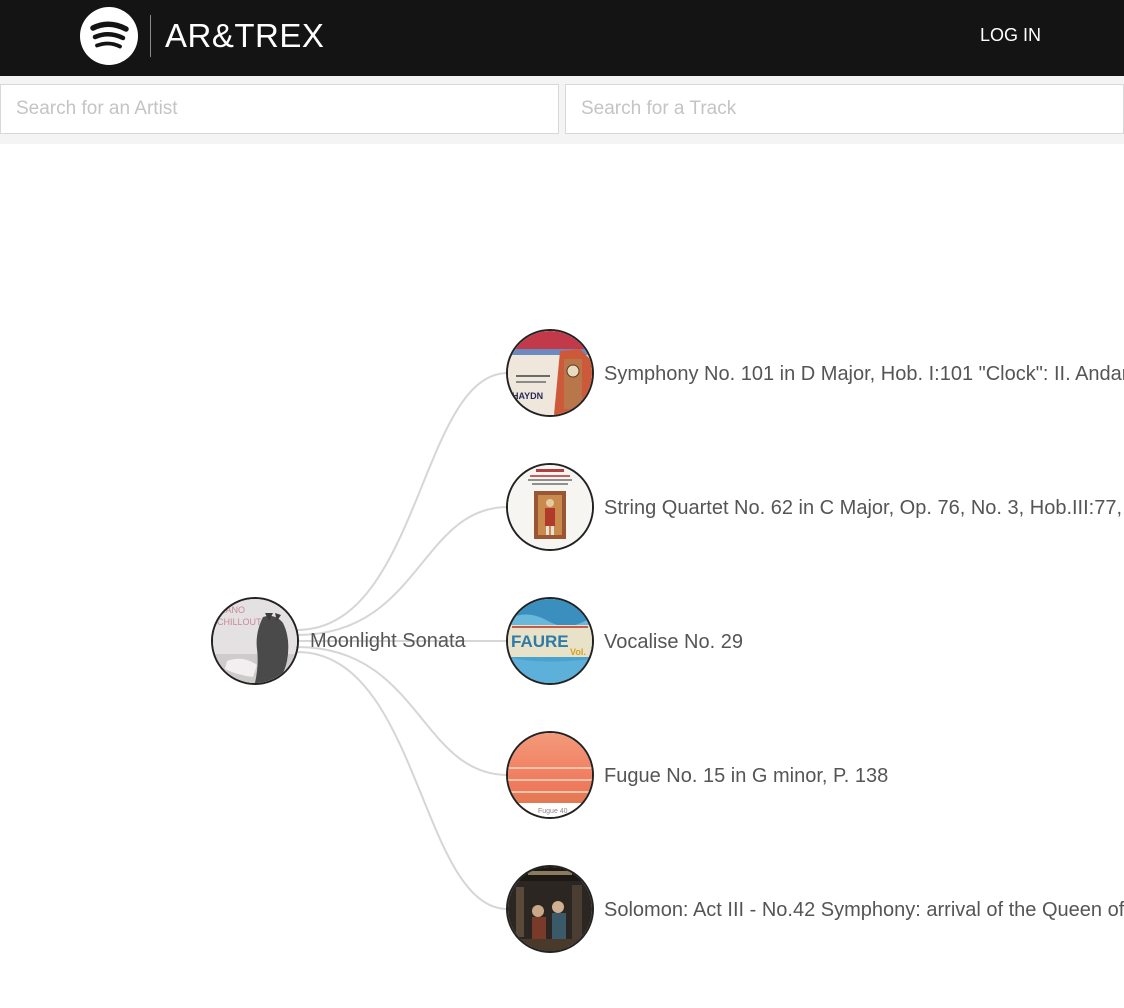  I want to click on child-track-album-art: FAURE Vol., so click(550, 641).